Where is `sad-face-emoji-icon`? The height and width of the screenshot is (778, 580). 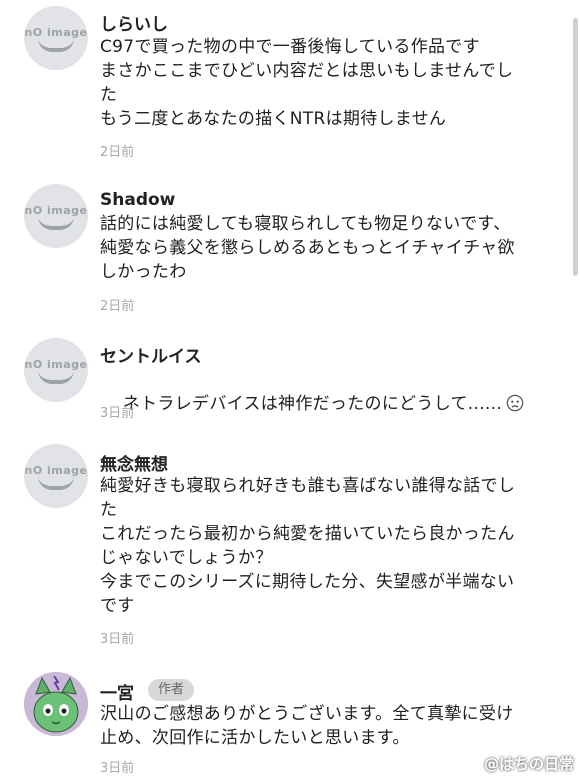
sad-face-emoji-icon is located at coordinates (515, 403).